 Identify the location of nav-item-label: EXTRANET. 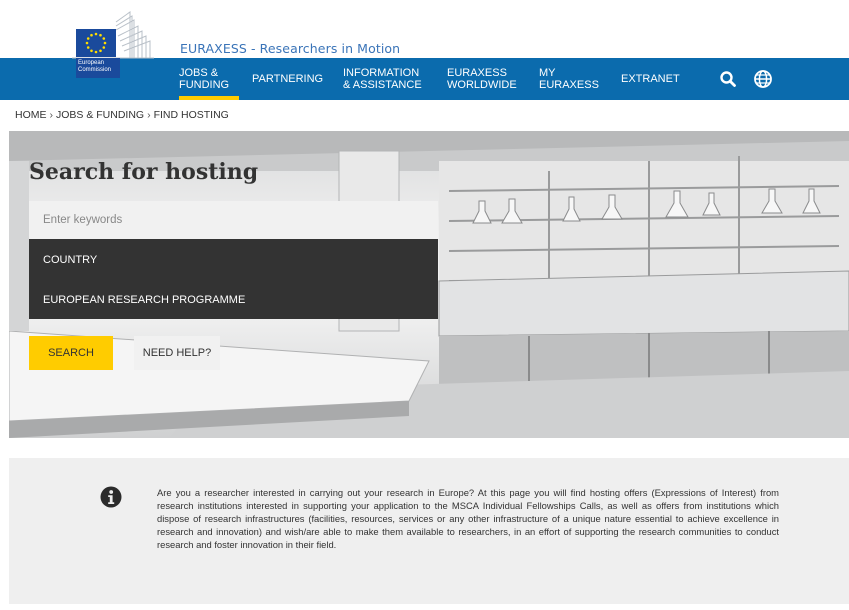
(650, 79).